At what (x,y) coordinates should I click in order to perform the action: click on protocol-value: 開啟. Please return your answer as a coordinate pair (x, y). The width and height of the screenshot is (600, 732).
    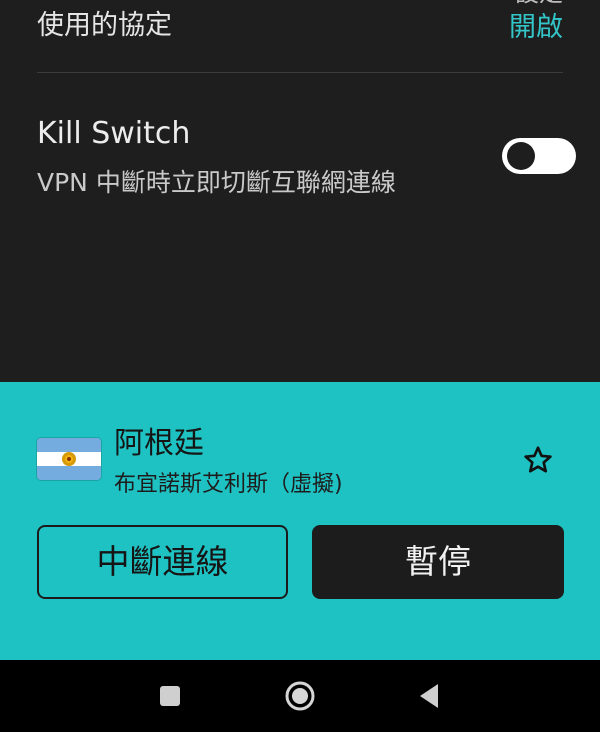
    Looking at the image, I should click on (536, 27).